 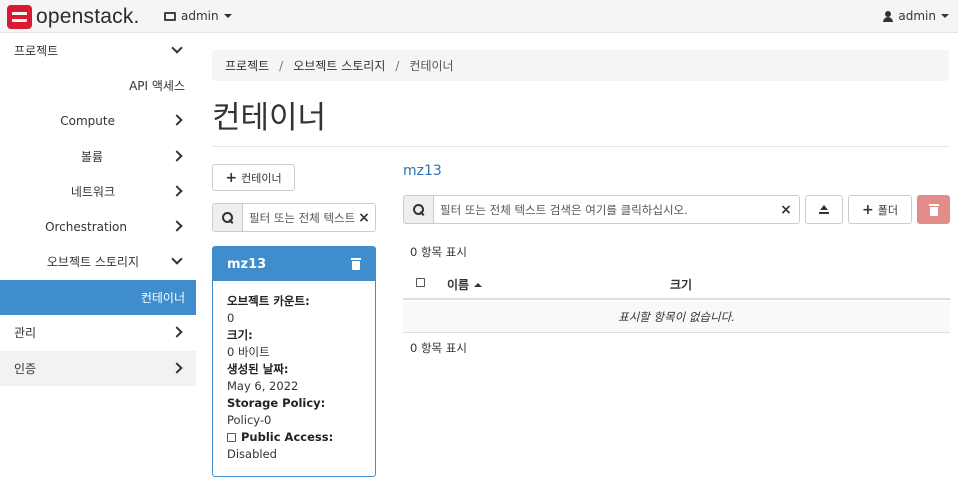 I want to click on sidebar-item-label: 오브젝트 스토리지, so click(x=92, y=262).